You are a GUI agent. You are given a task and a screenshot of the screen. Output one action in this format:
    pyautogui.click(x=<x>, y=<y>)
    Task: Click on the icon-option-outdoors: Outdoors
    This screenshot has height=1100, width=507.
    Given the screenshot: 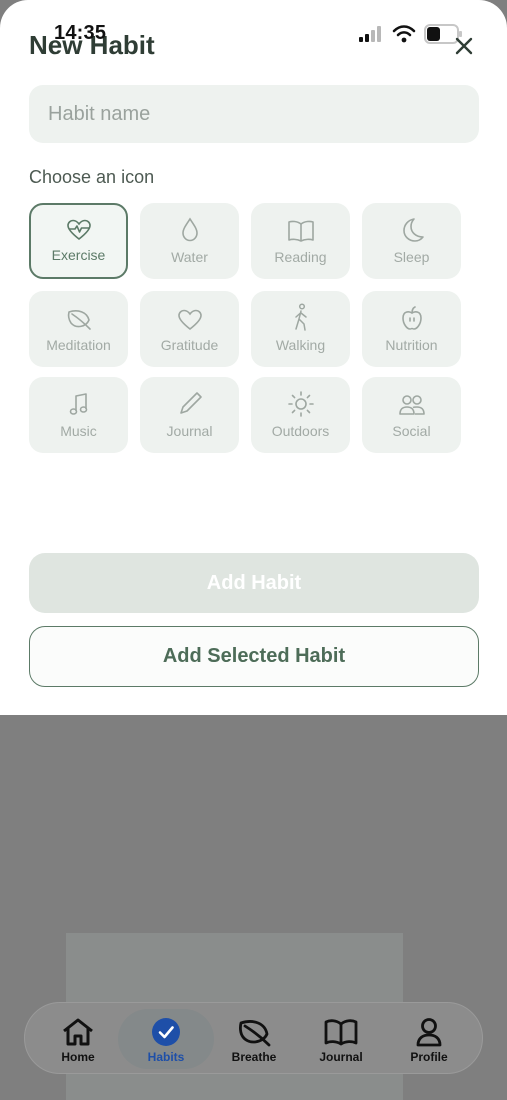 What is the action you would take?
    pyautogui.click(x=300, y=415)
    